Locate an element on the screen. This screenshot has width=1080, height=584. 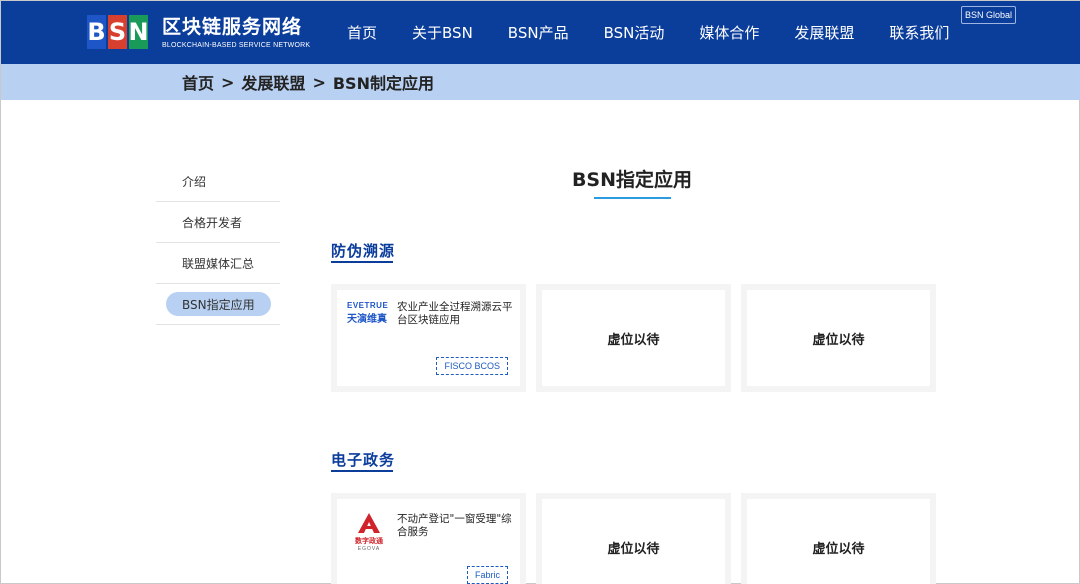
logo-letter-s: S is located at coordinates (117, 32).